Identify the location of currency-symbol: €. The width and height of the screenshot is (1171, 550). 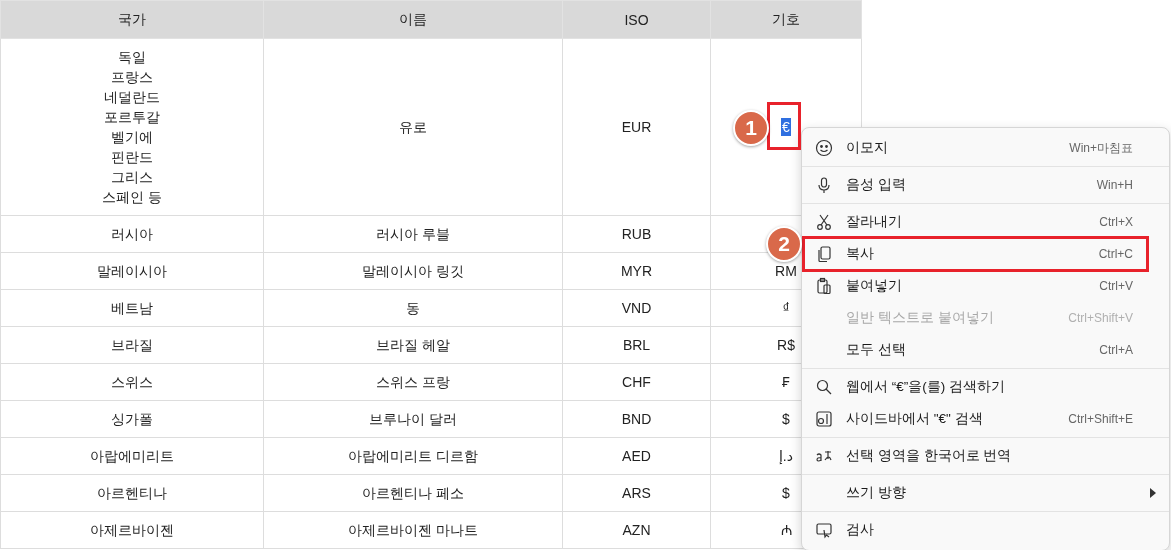
(786, 127).